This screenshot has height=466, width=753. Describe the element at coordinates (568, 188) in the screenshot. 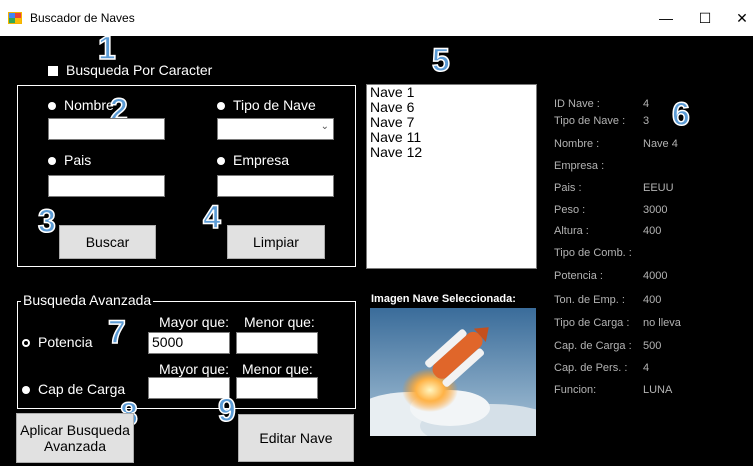

I see `detail-label: Pais :` at that location.